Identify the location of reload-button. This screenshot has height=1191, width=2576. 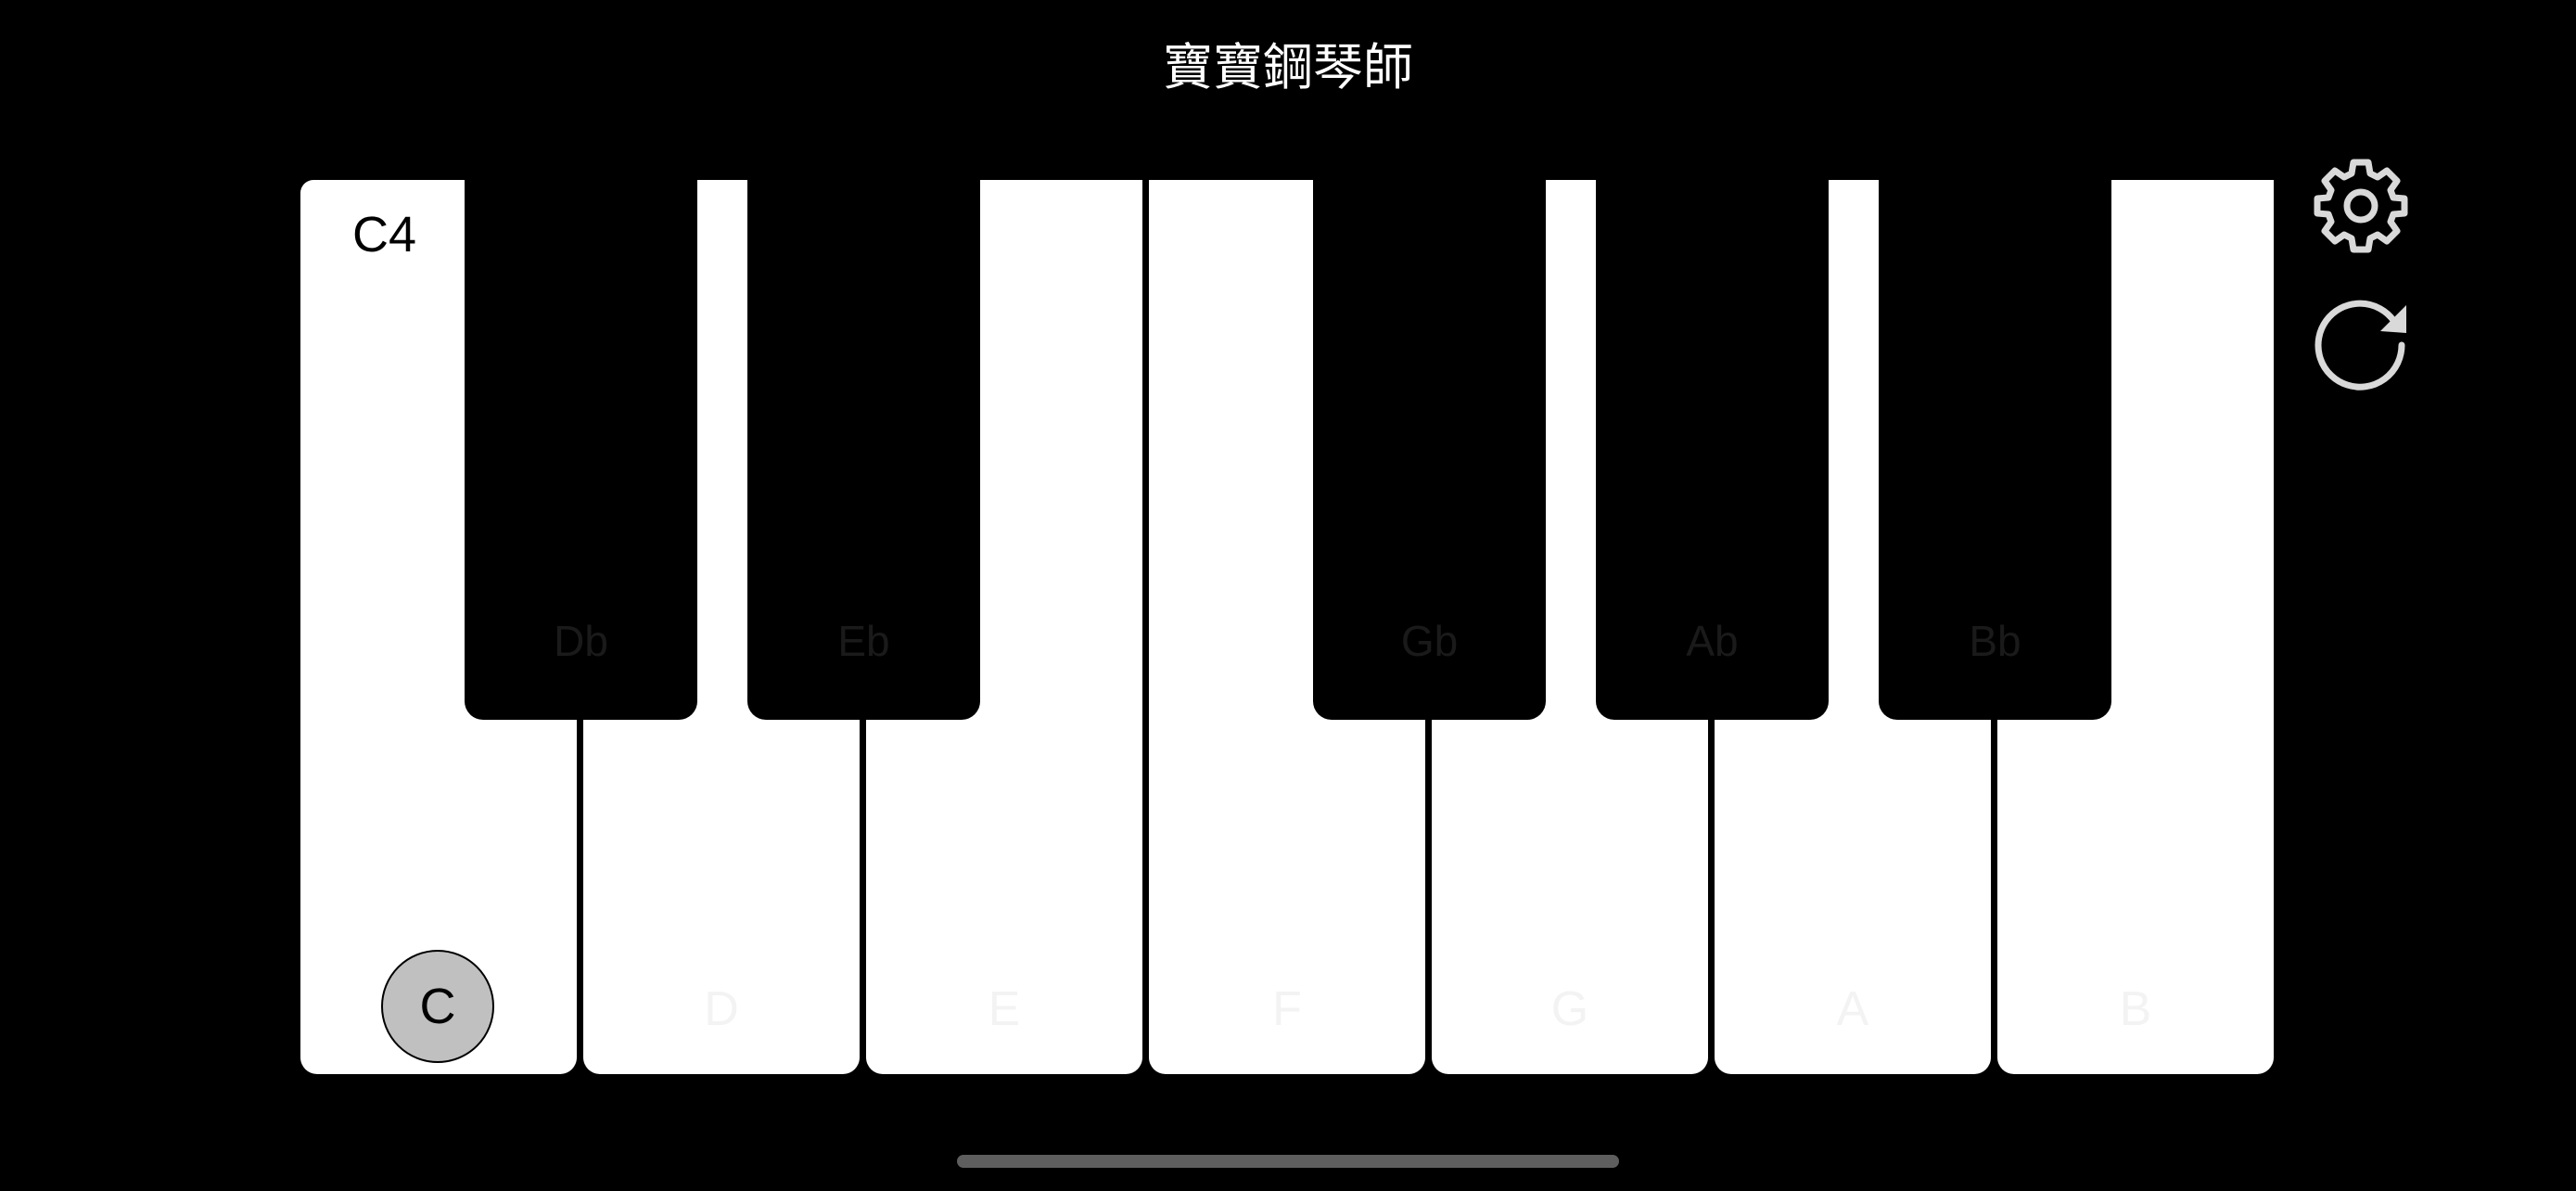
(2361, 345).